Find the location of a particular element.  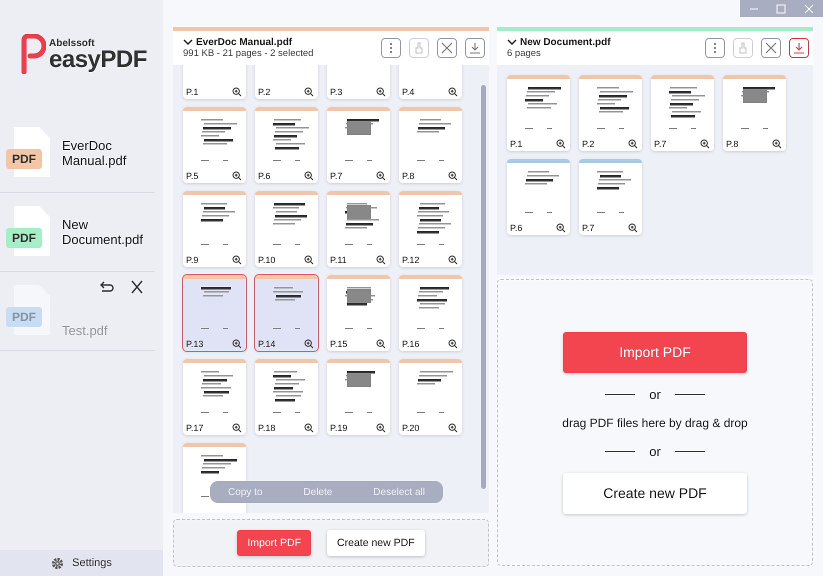

page-label: P.1 is located at coordinates (192, 92).